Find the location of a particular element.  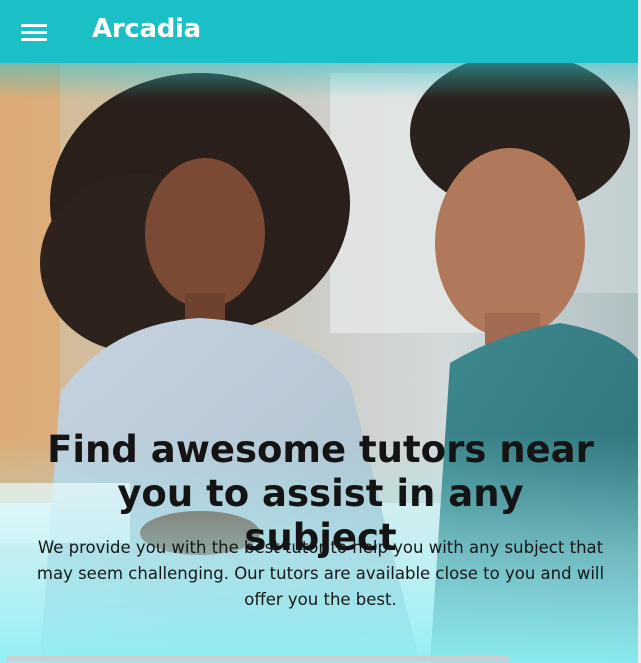

horizontal-scrollbar is located at coordinates (258, 658).